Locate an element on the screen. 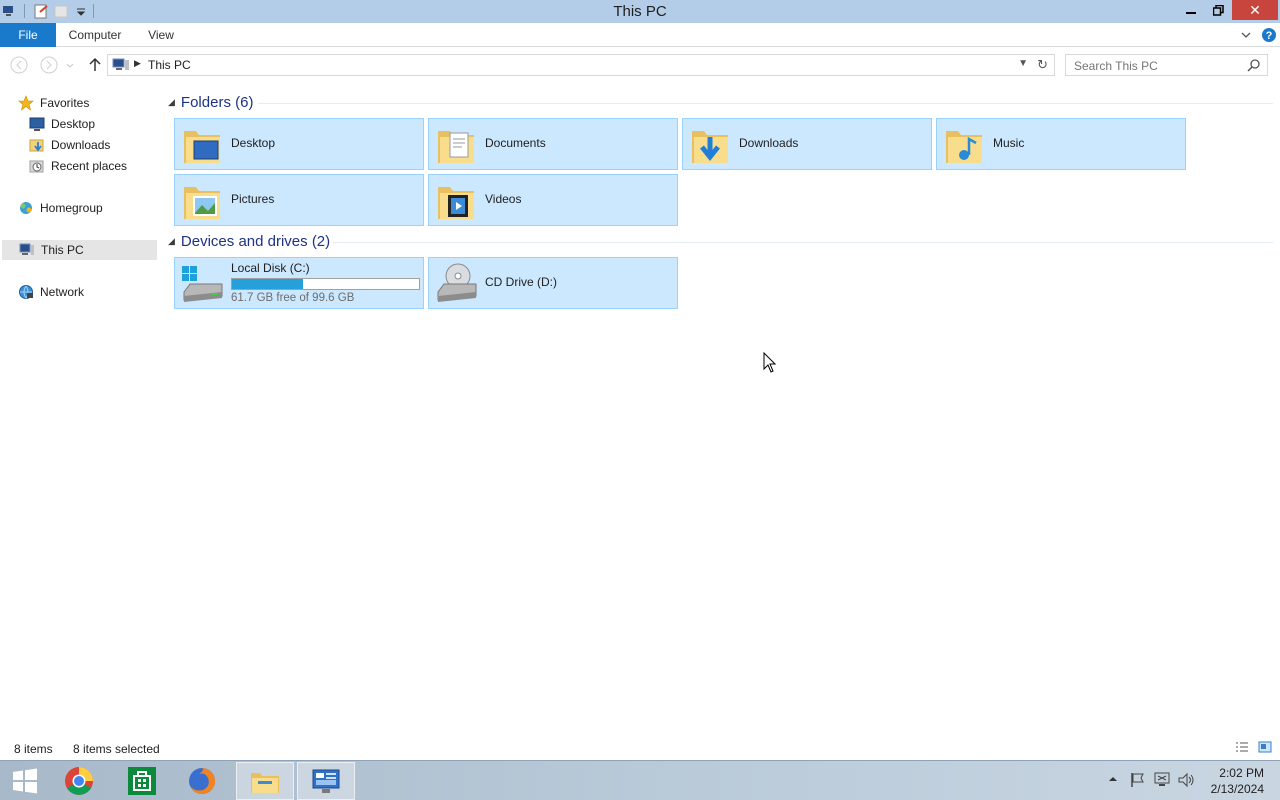  devices-group-header: ◢ Devices and drives (2) is located at coordinates (249, 241).